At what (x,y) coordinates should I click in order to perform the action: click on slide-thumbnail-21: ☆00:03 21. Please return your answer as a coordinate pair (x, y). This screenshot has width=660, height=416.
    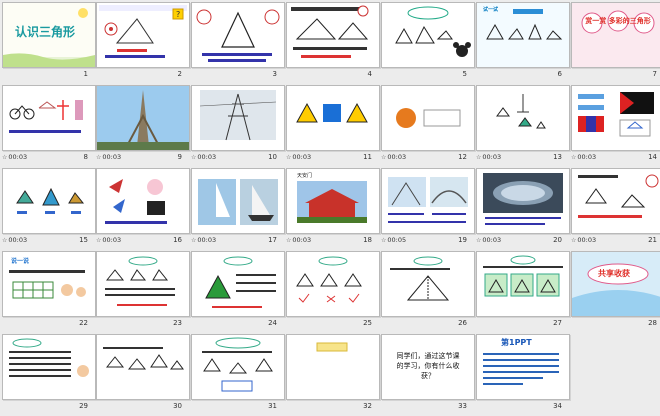
    Looking at the image, I should click on (615, 209).